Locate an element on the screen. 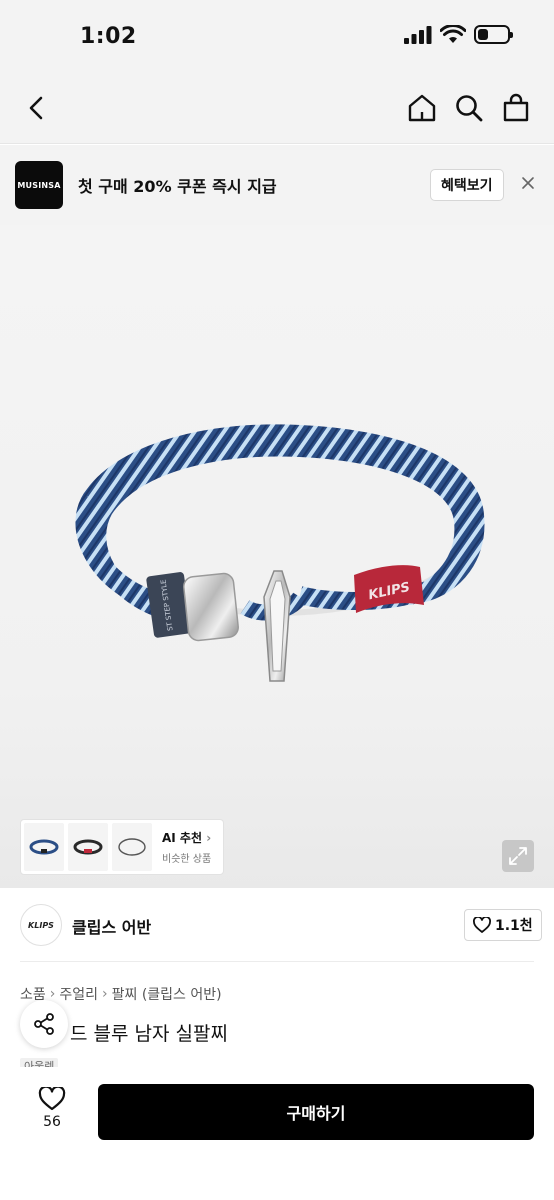  expand-image-button is located at coordinates (518, 856).